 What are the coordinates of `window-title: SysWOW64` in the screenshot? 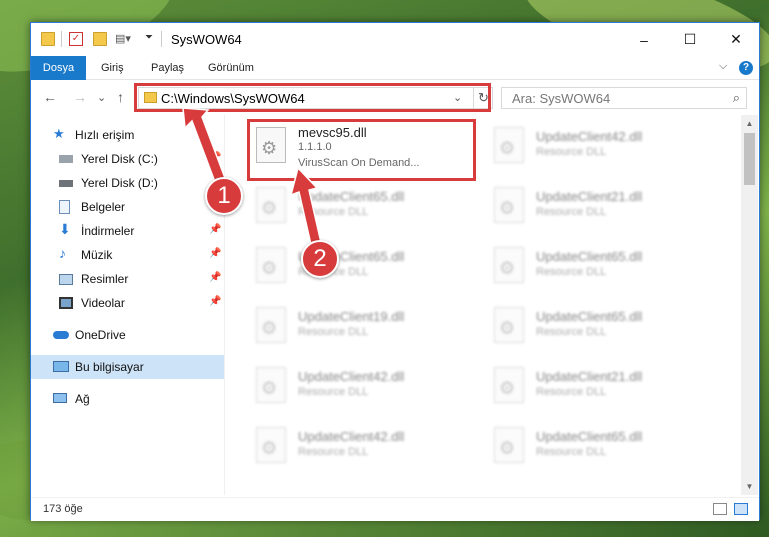 It's located at (206, 39).